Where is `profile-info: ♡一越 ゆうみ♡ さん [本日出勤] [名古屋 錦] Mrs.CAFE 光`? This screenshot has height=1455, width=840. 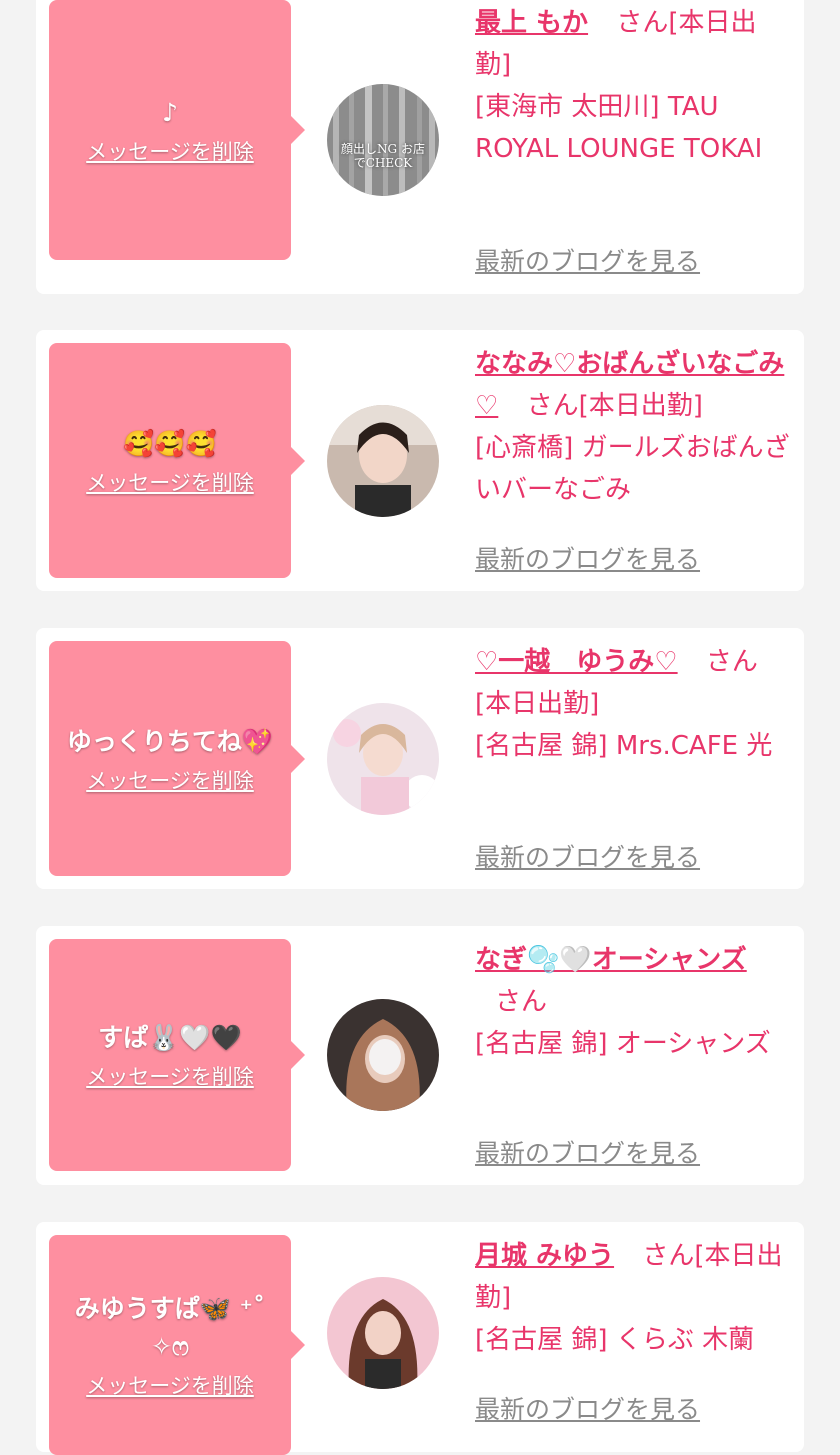 profile-info: ♡一越 ゆうみ♡ さん [本日出勤] [名古屋 錦] Mrs.CAFE 光 is located at coordinates (633, 704).